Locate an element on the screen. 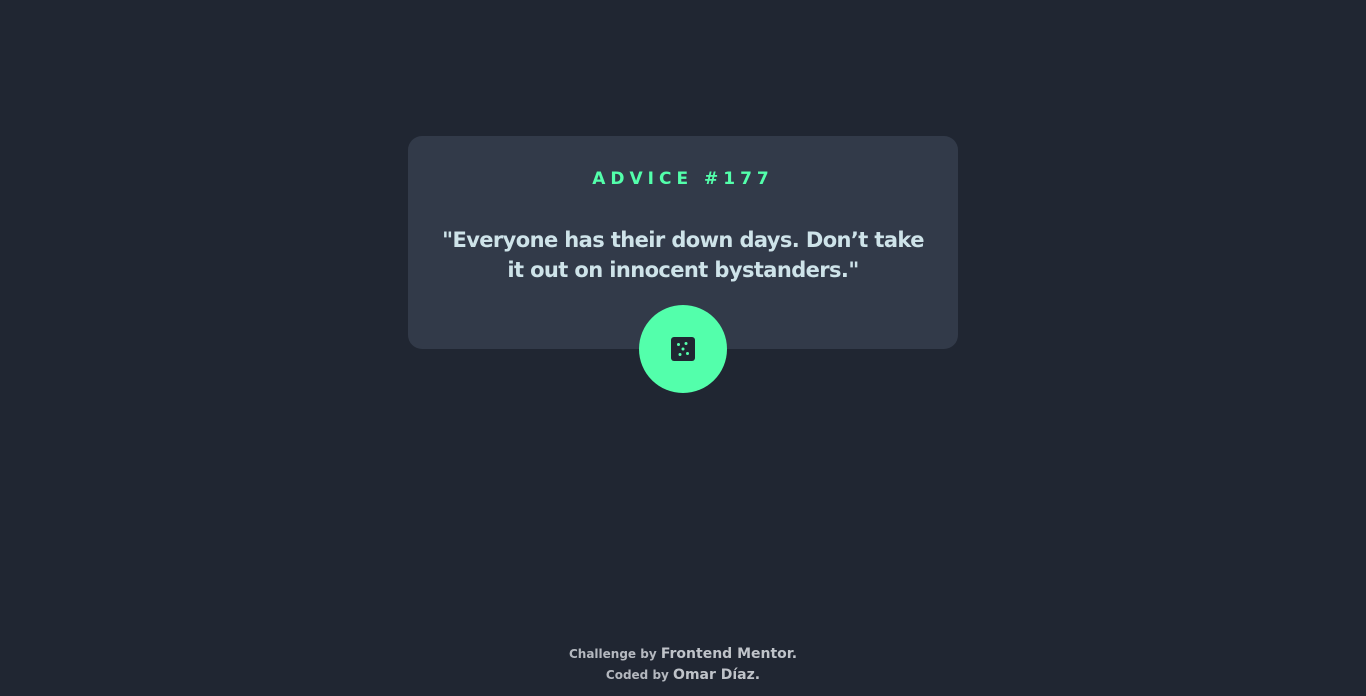 Image resolution: width=1366 pixels, height=696 pixels. advice-id-label: ADVICE #177 is located at coordinates (683, 179).